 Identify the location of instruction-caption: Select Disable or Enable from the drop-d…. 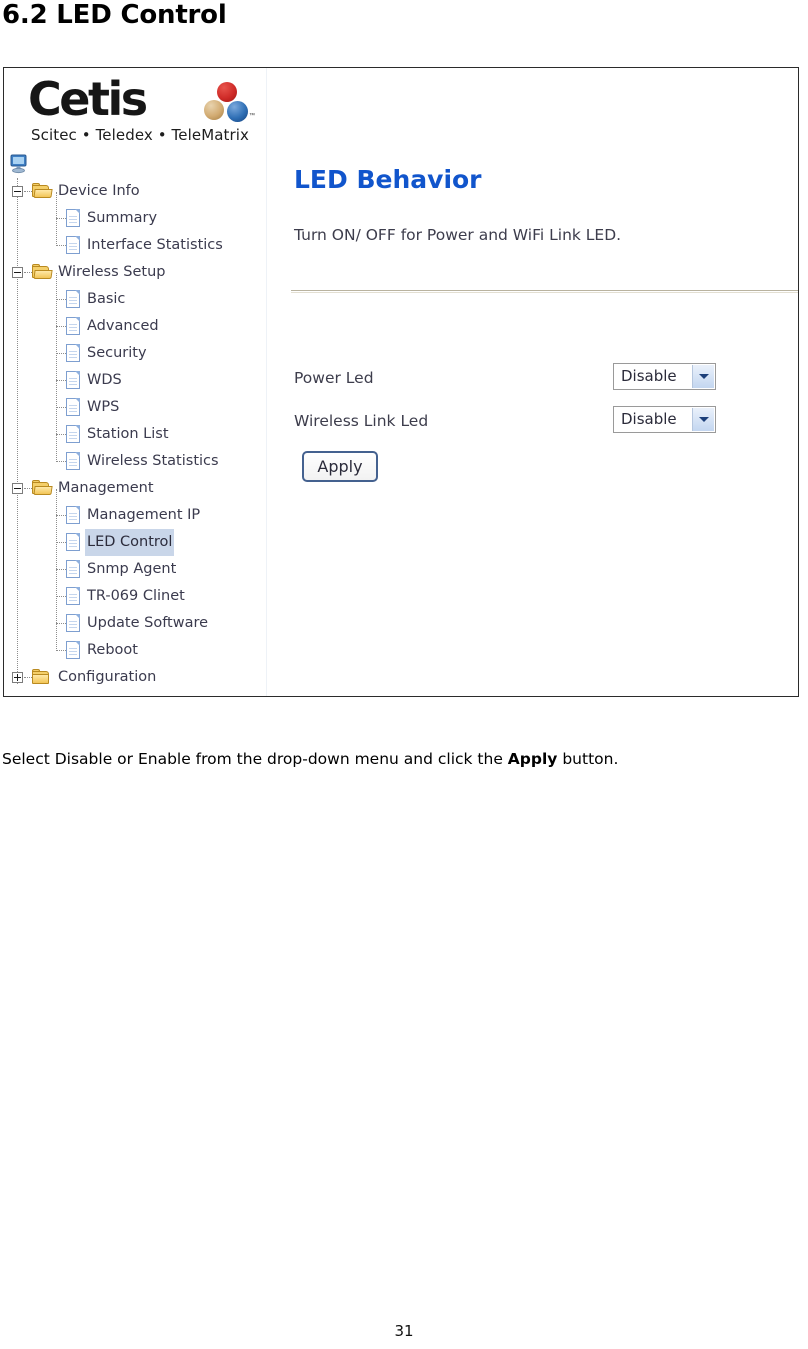
(310, 759).